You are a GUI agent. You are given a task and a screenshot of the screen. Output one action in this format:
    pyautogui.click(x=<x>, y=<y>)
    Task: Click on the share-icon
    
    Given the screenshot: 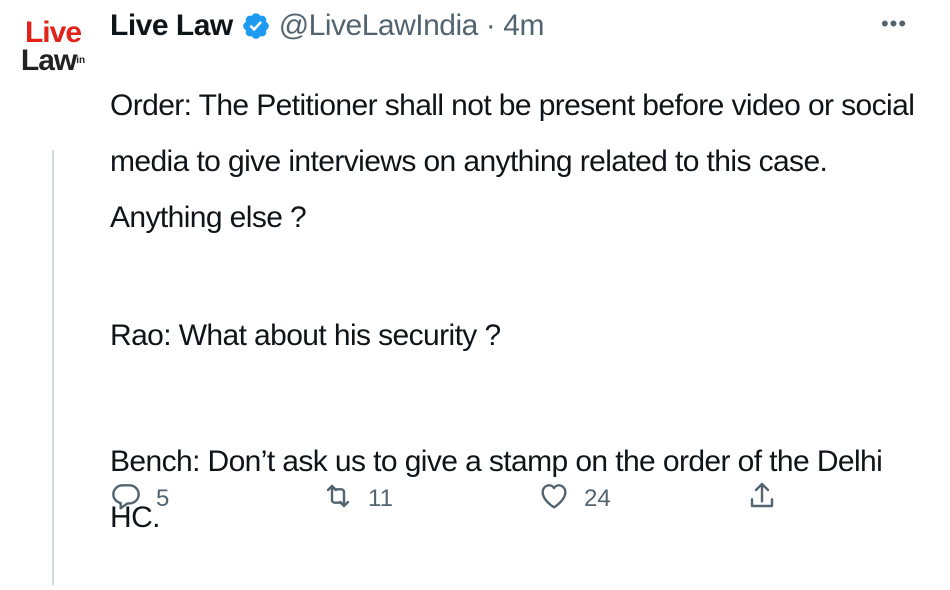 What is the action you would take?
    pyautogui.click(x=762, y=499)
    